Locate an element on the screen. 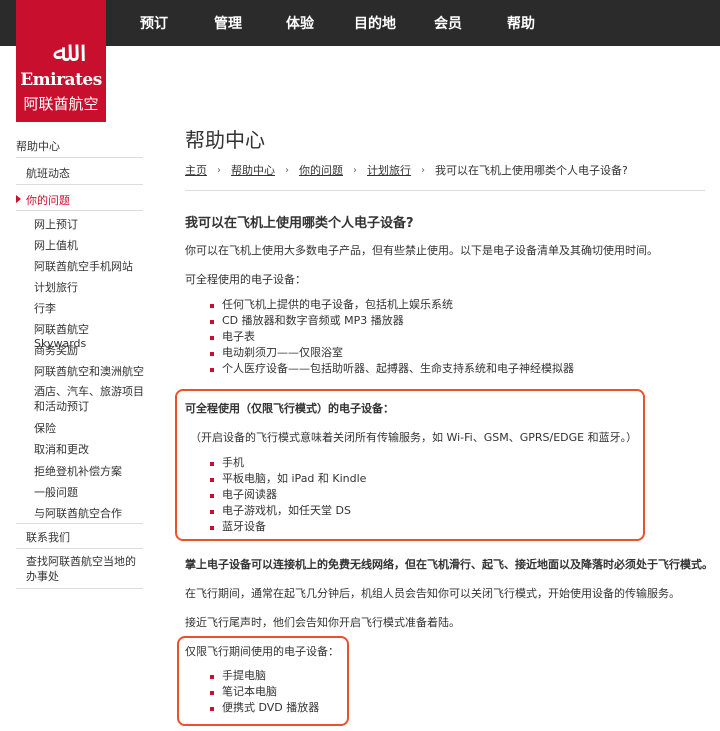 Image resolution: width=720 pixels, height=731 pixels. sidebar-item-partner: 与阿联酋航空合作 is located at coordinates (89, 513).